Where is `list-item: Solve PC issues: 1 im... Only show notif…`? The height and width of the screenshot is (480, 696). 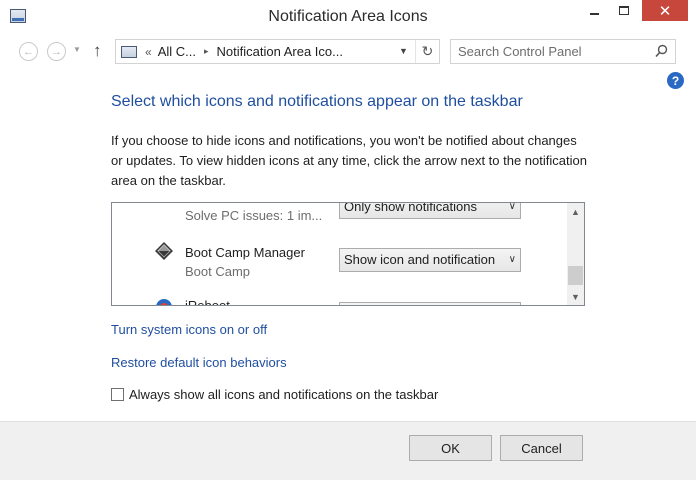
list-item: Solve PC issues: 1 im... Only show notif… is located at coordinates (339, 218).